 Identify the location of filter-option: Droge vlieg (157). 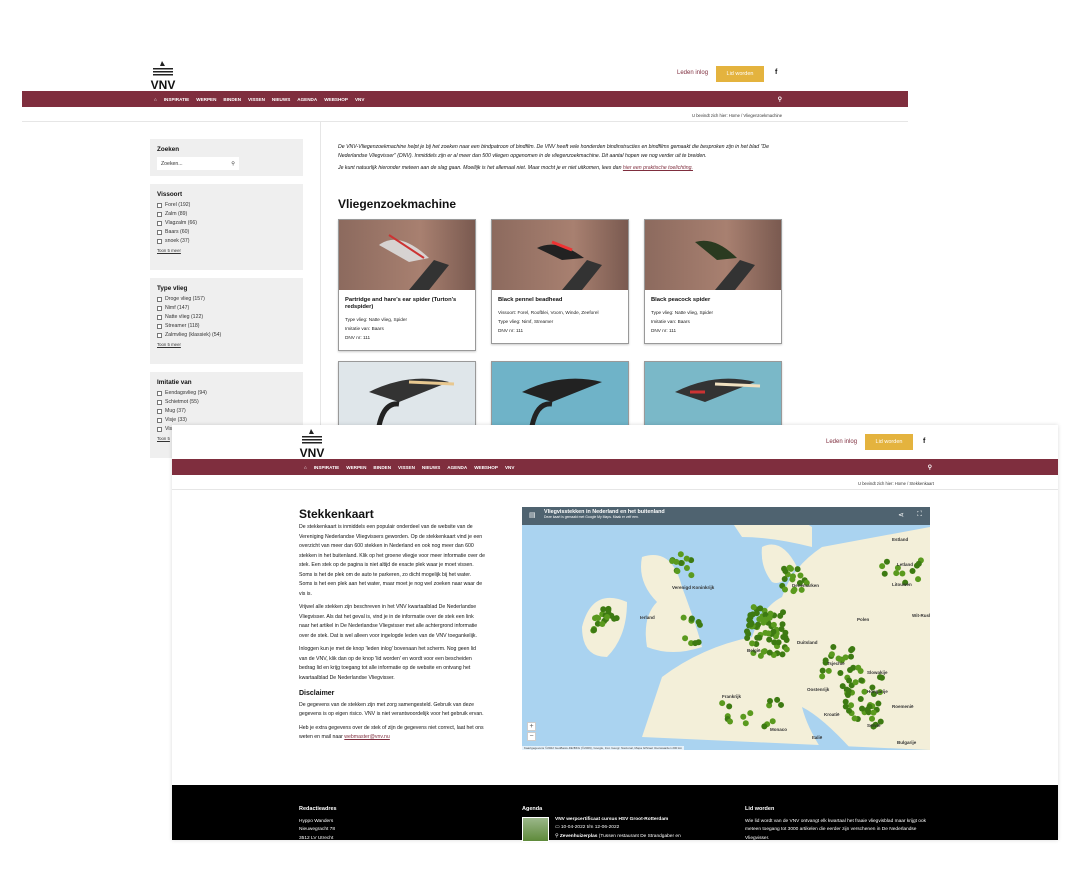
(226, 299).